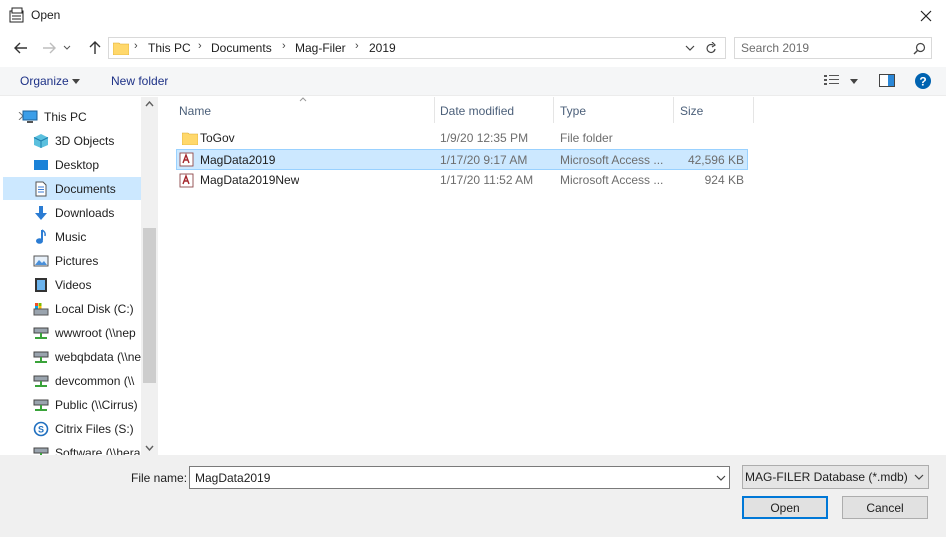 This screenshot has width=946, height=537. Describe the element at coordinates (885, 507) in the screenshot. I see `cancel-button: Cancel` at that location.